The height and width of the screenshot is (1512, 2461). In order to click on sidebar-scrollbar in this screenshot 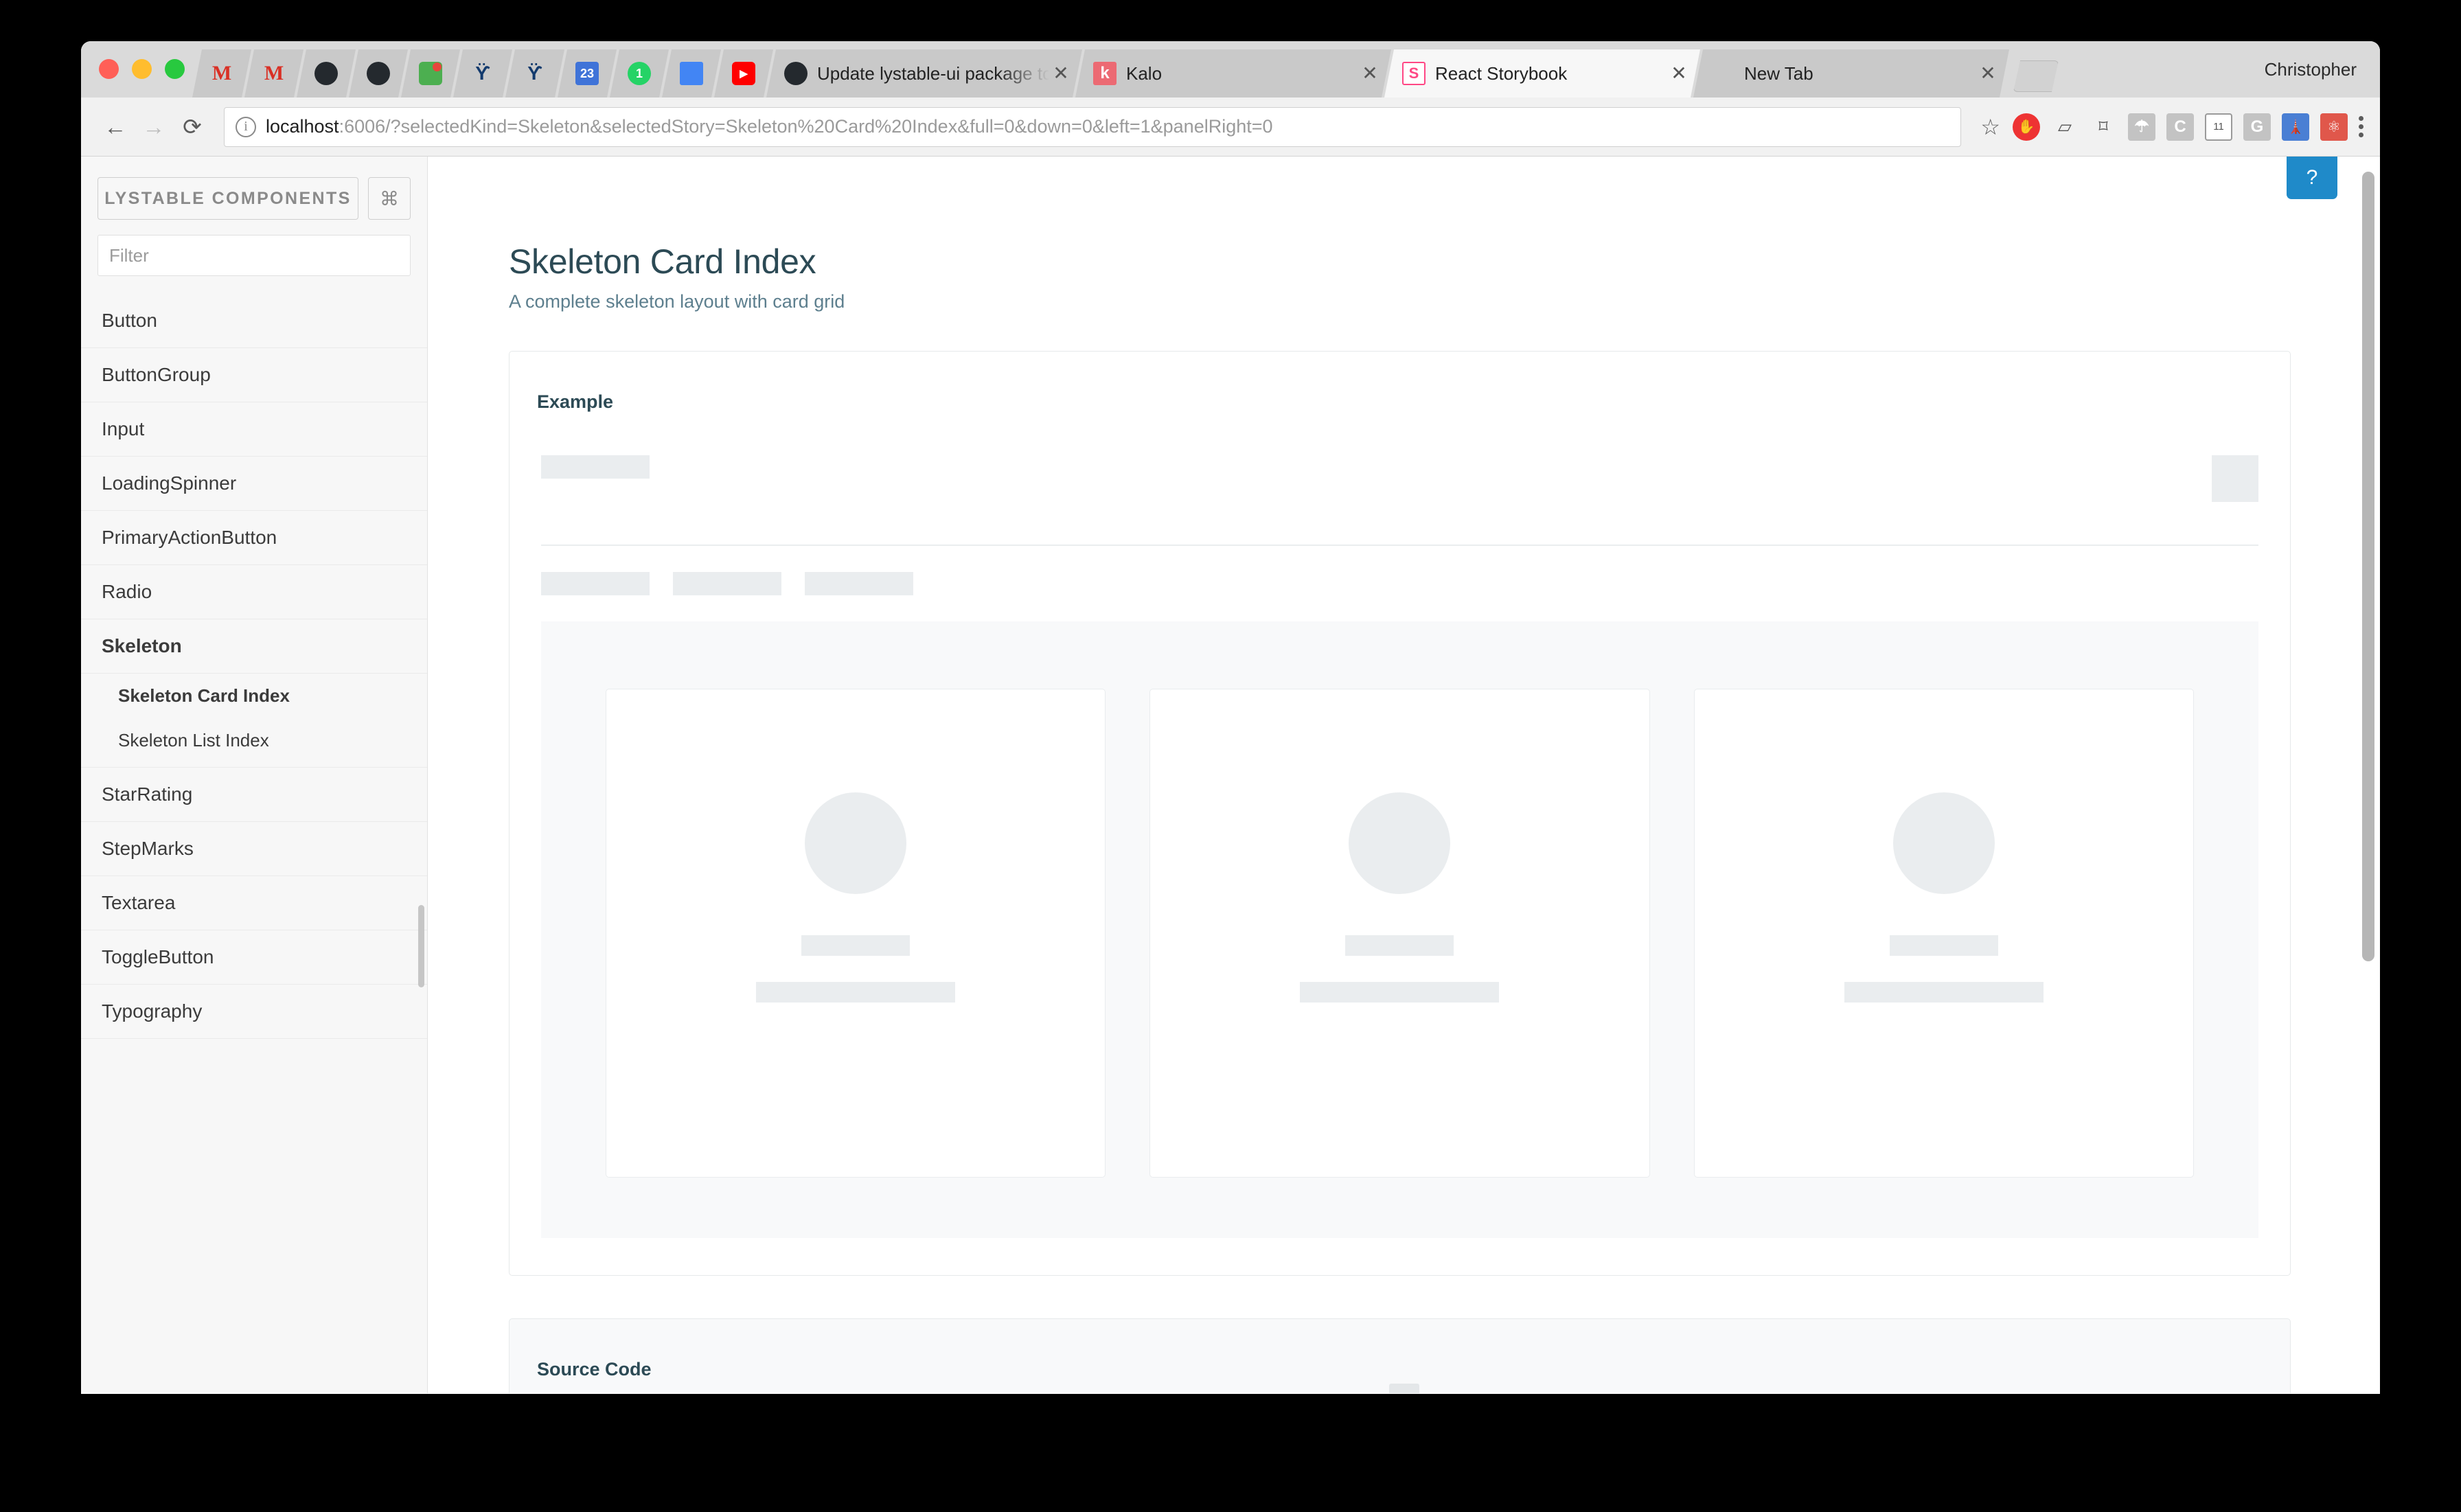, I will do `click(421, 946)`.